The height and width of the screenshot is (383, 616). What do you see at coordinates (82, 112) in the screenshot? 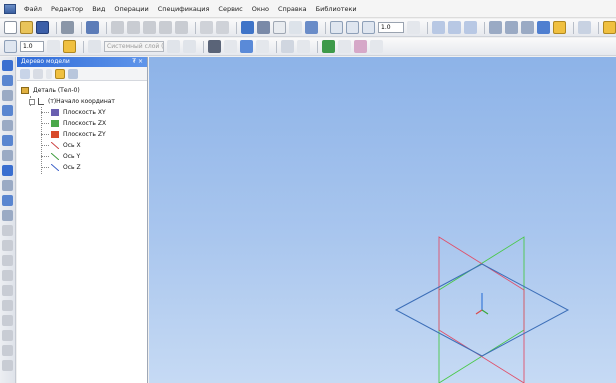
I see `tree-node-plane-xy: Плоскость XY` at bounding box center [82, 112].